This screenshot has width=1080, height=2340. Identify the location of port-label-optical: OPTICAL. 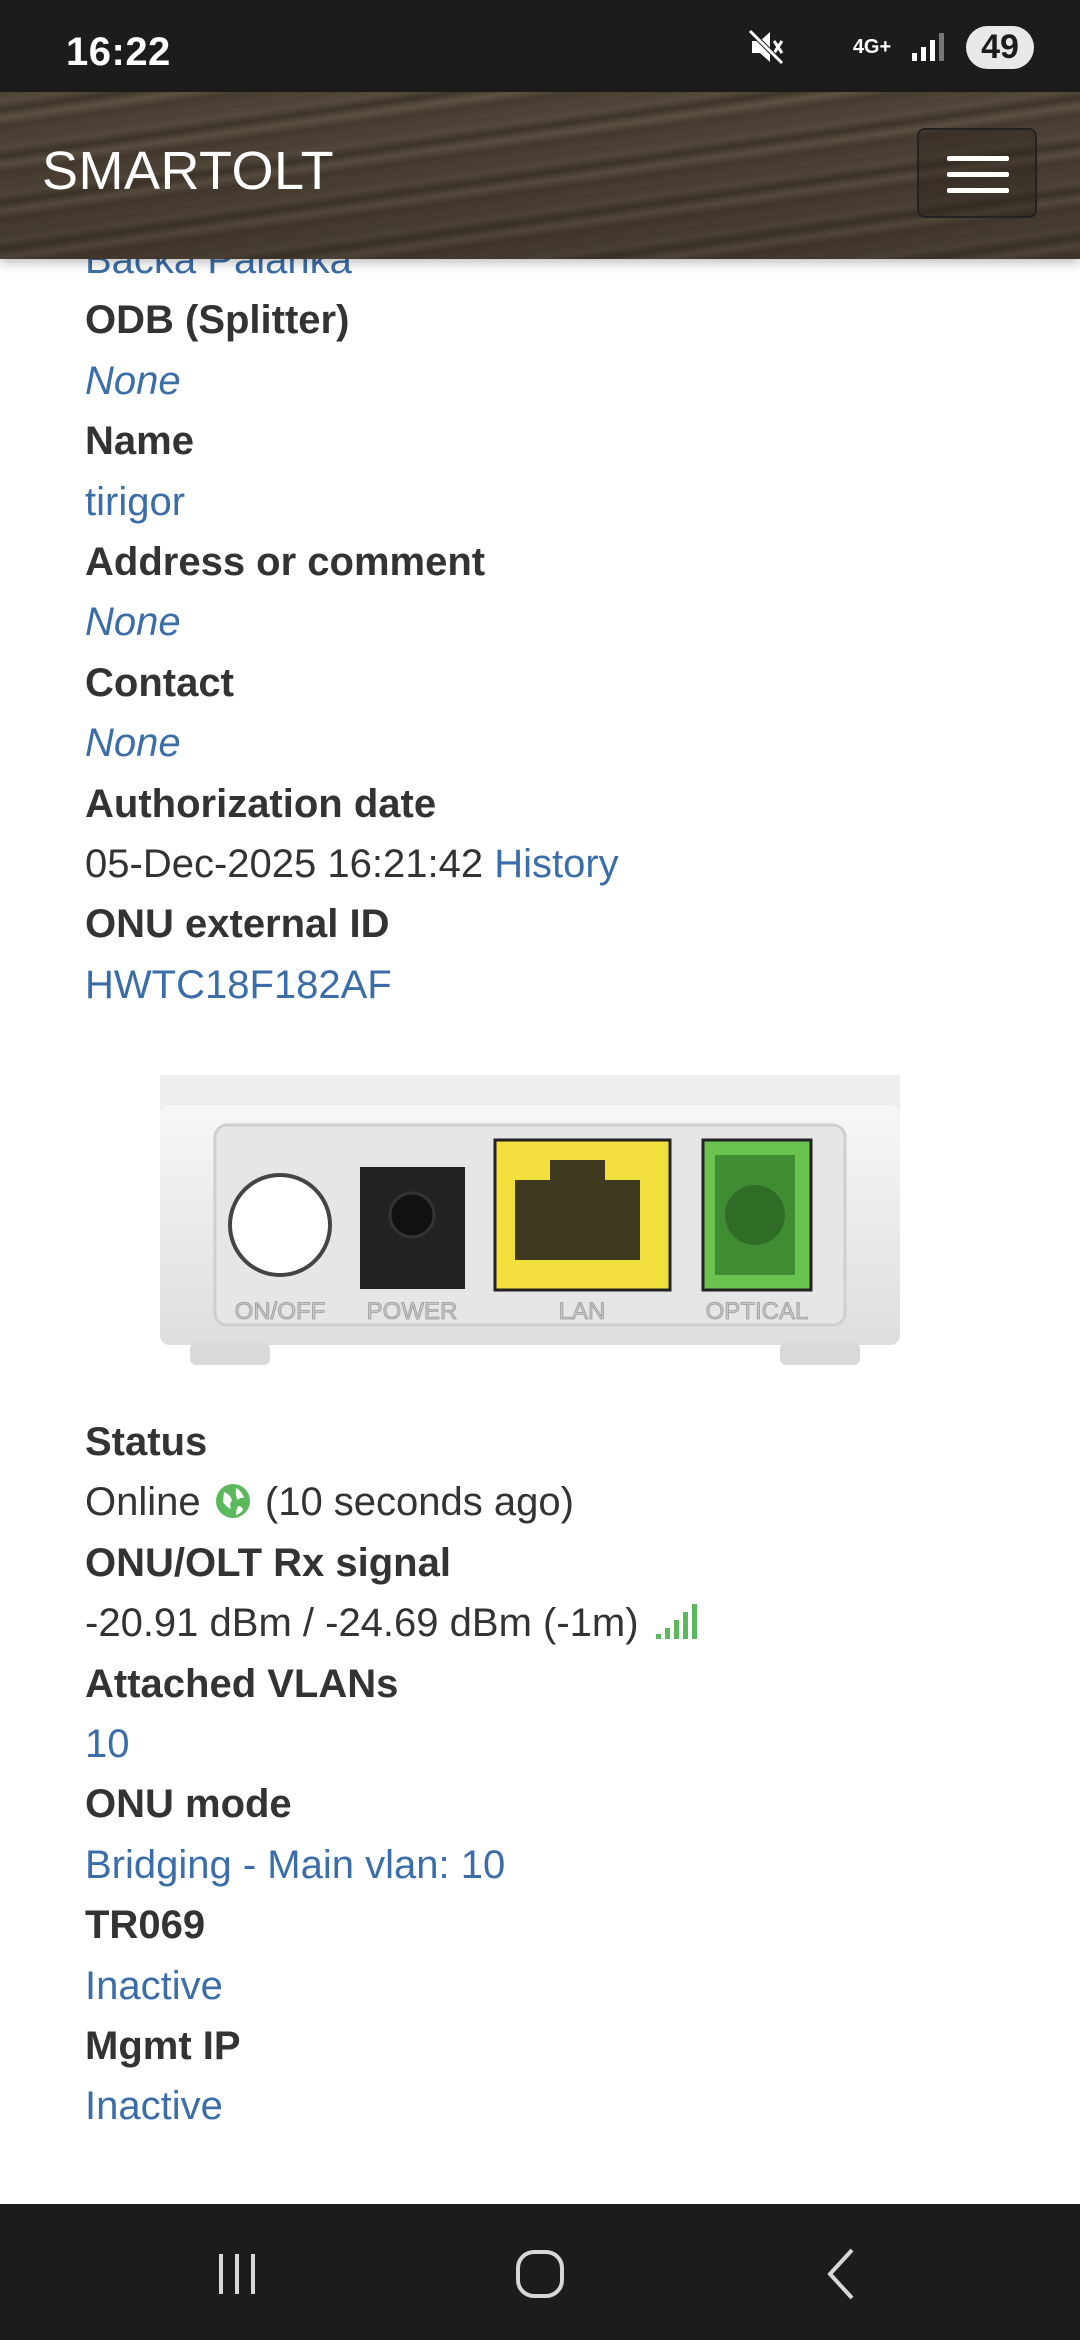
(757, 1311).